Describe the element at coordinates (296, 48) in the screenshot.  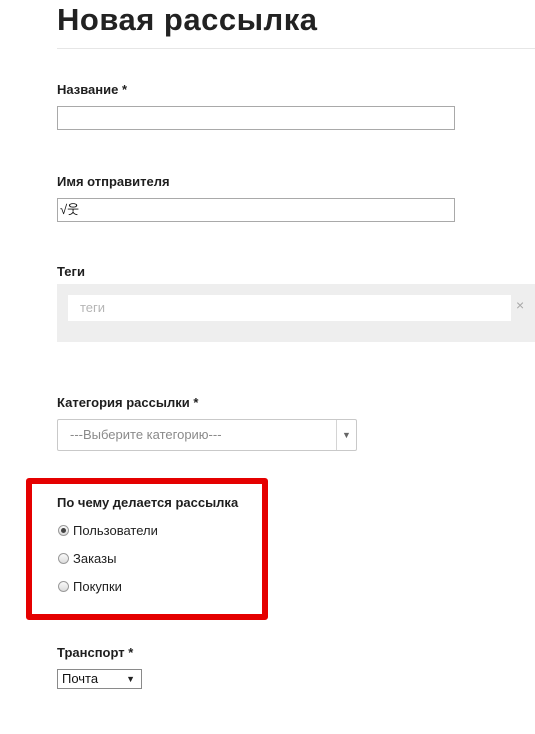
I see `title-divider` at that location.